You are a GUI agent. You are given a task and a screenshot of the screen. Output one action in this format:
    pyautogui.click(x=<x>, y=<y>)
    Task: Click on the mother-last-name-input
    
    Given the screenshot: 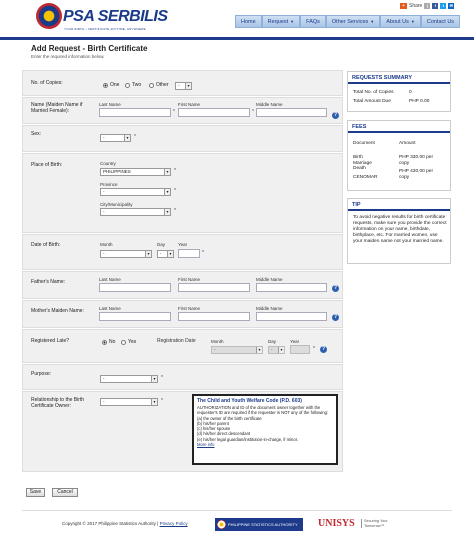 What is the action you would take?
    pyautogui.click(x=135, y=316)
    